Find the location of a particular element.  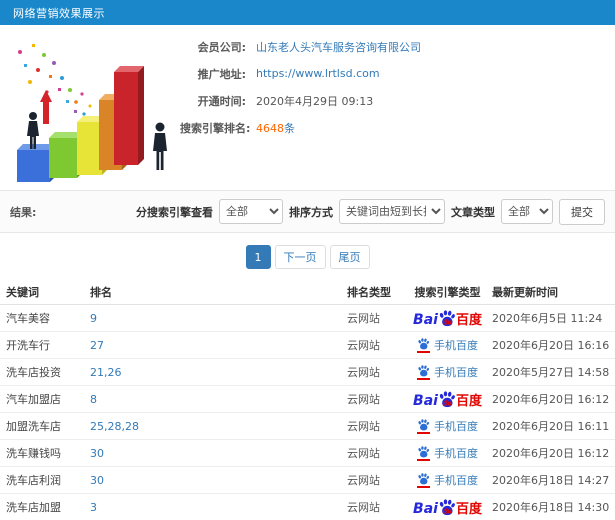

company-link: 山东老人头汽车服务咨询有限公司 is located at coordinates (338, 47).